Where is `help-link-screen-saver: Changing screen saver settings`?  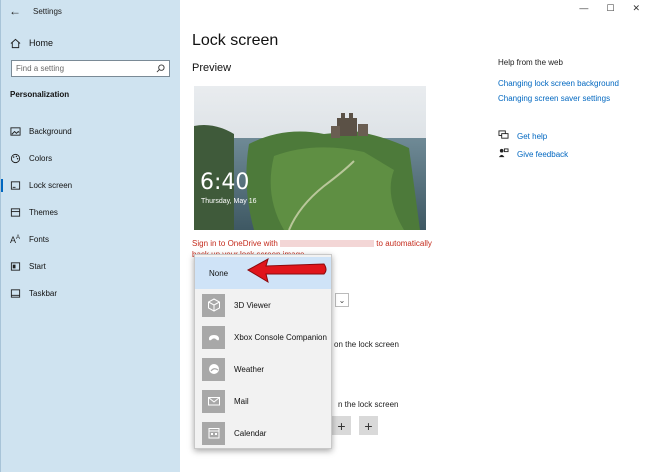
help-link-screen-saver: Changing screen saver settings is located at coordinates (554, 98).